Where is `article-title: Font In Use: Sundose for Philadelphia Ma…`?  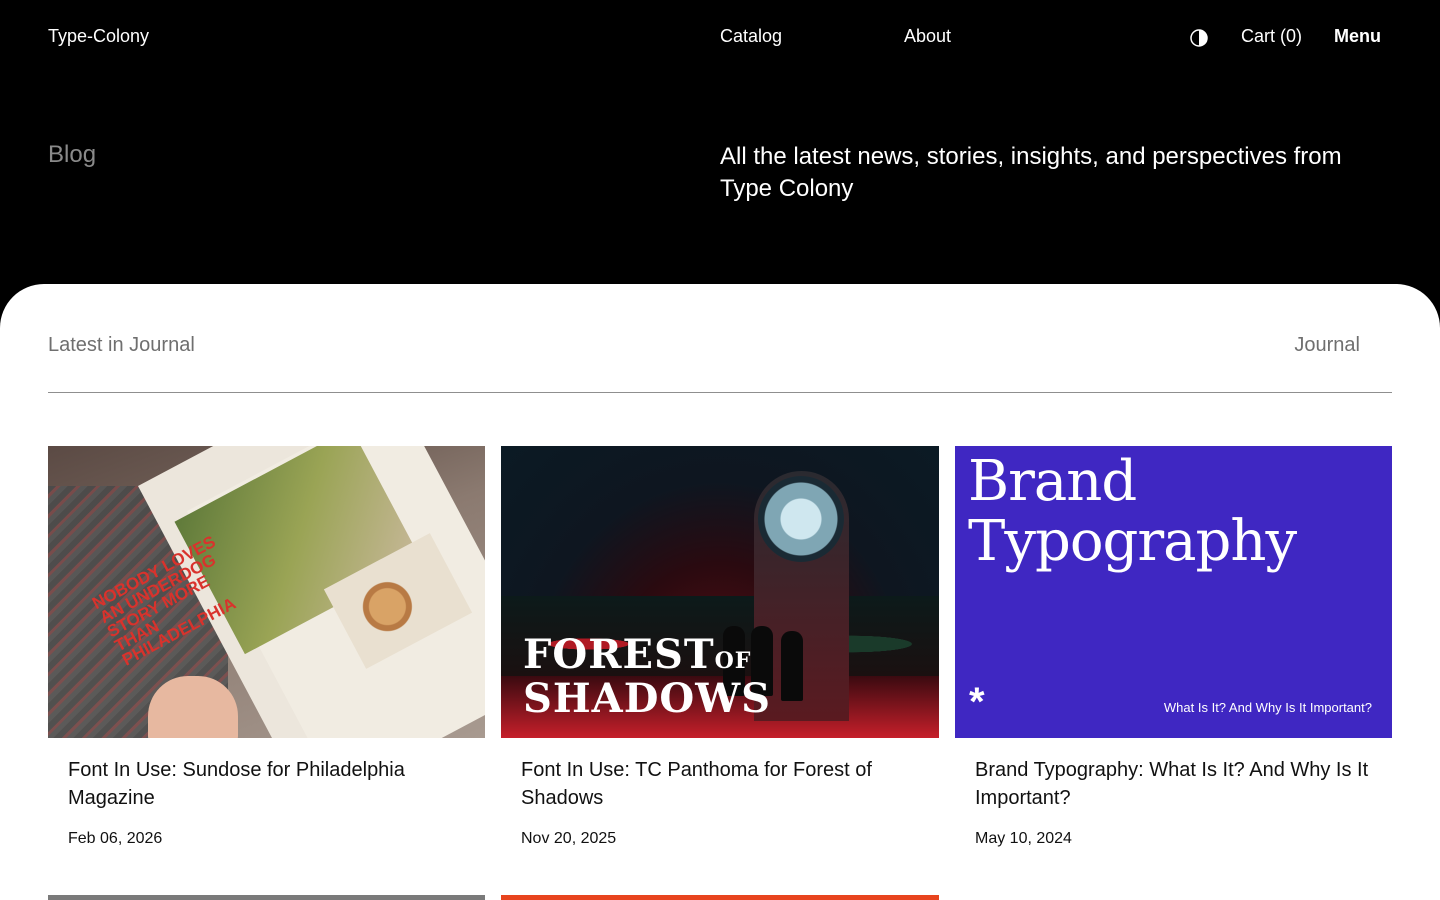
article-title: Font In Use: Sundose for Philadelphia Ma… is located at coordinates (266, 784).